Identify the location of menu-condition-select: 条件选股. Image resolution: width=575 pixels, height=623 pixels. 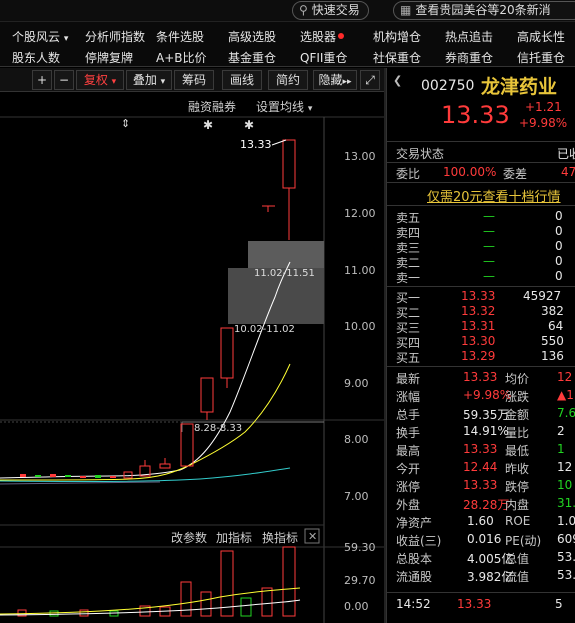
(180, 36).